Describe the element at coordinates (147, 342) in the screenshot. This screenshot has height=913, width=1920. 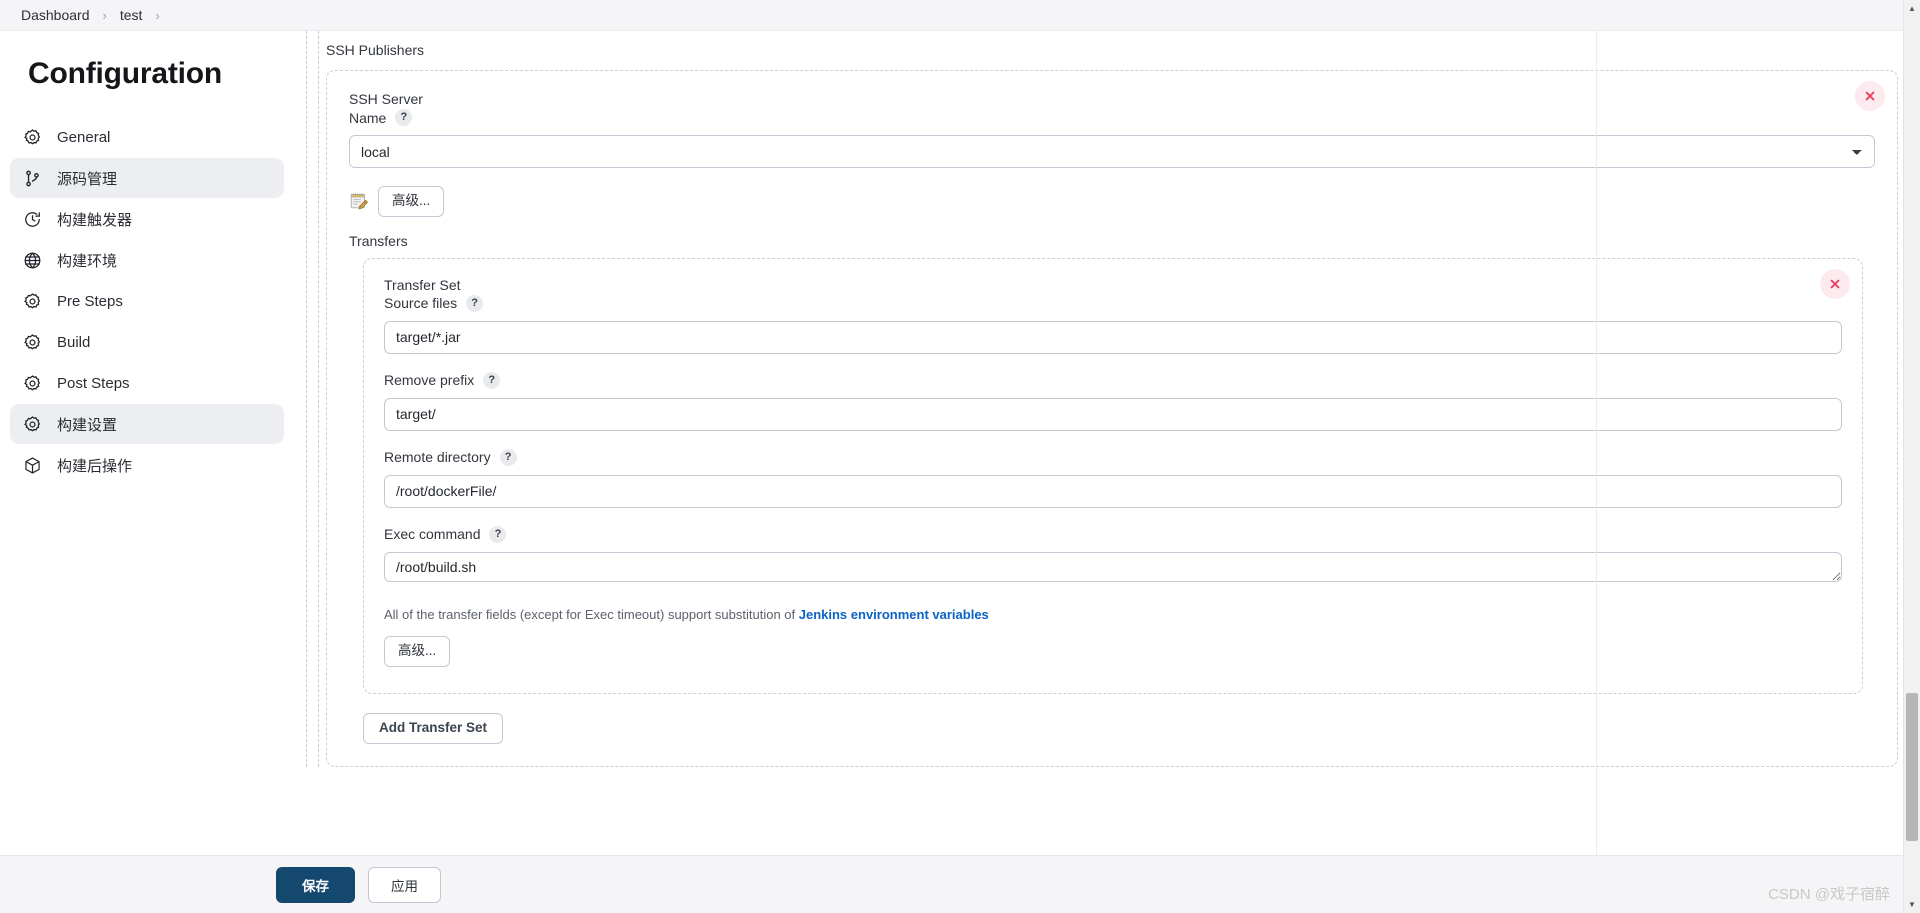
I see `sidebar-item-build: Build` at that location.